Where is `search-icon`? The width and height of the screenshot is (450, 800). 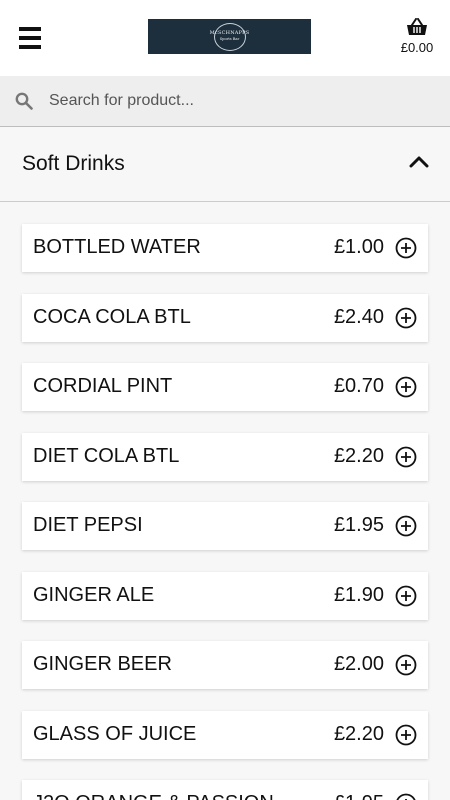
search-icon is located at coordinates (24, 101).